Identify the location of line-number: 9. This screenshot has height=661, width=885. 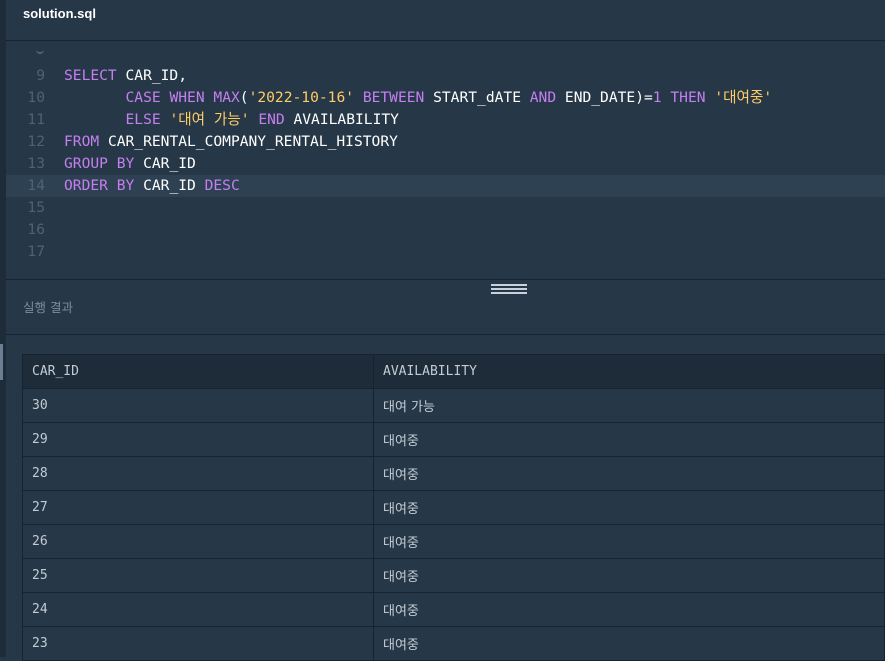
(40, 75).